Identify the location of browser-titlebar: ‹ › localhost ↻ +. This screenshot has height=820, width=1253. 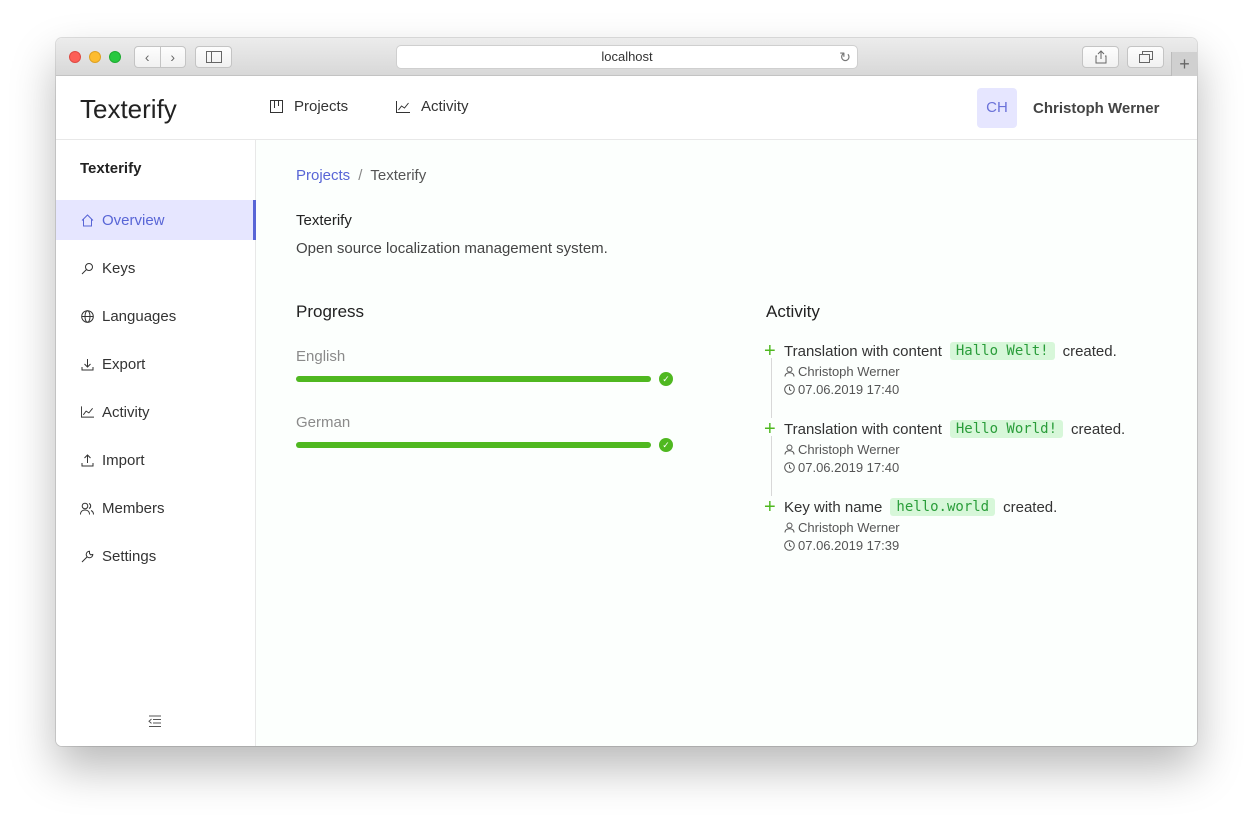
(626, 57).